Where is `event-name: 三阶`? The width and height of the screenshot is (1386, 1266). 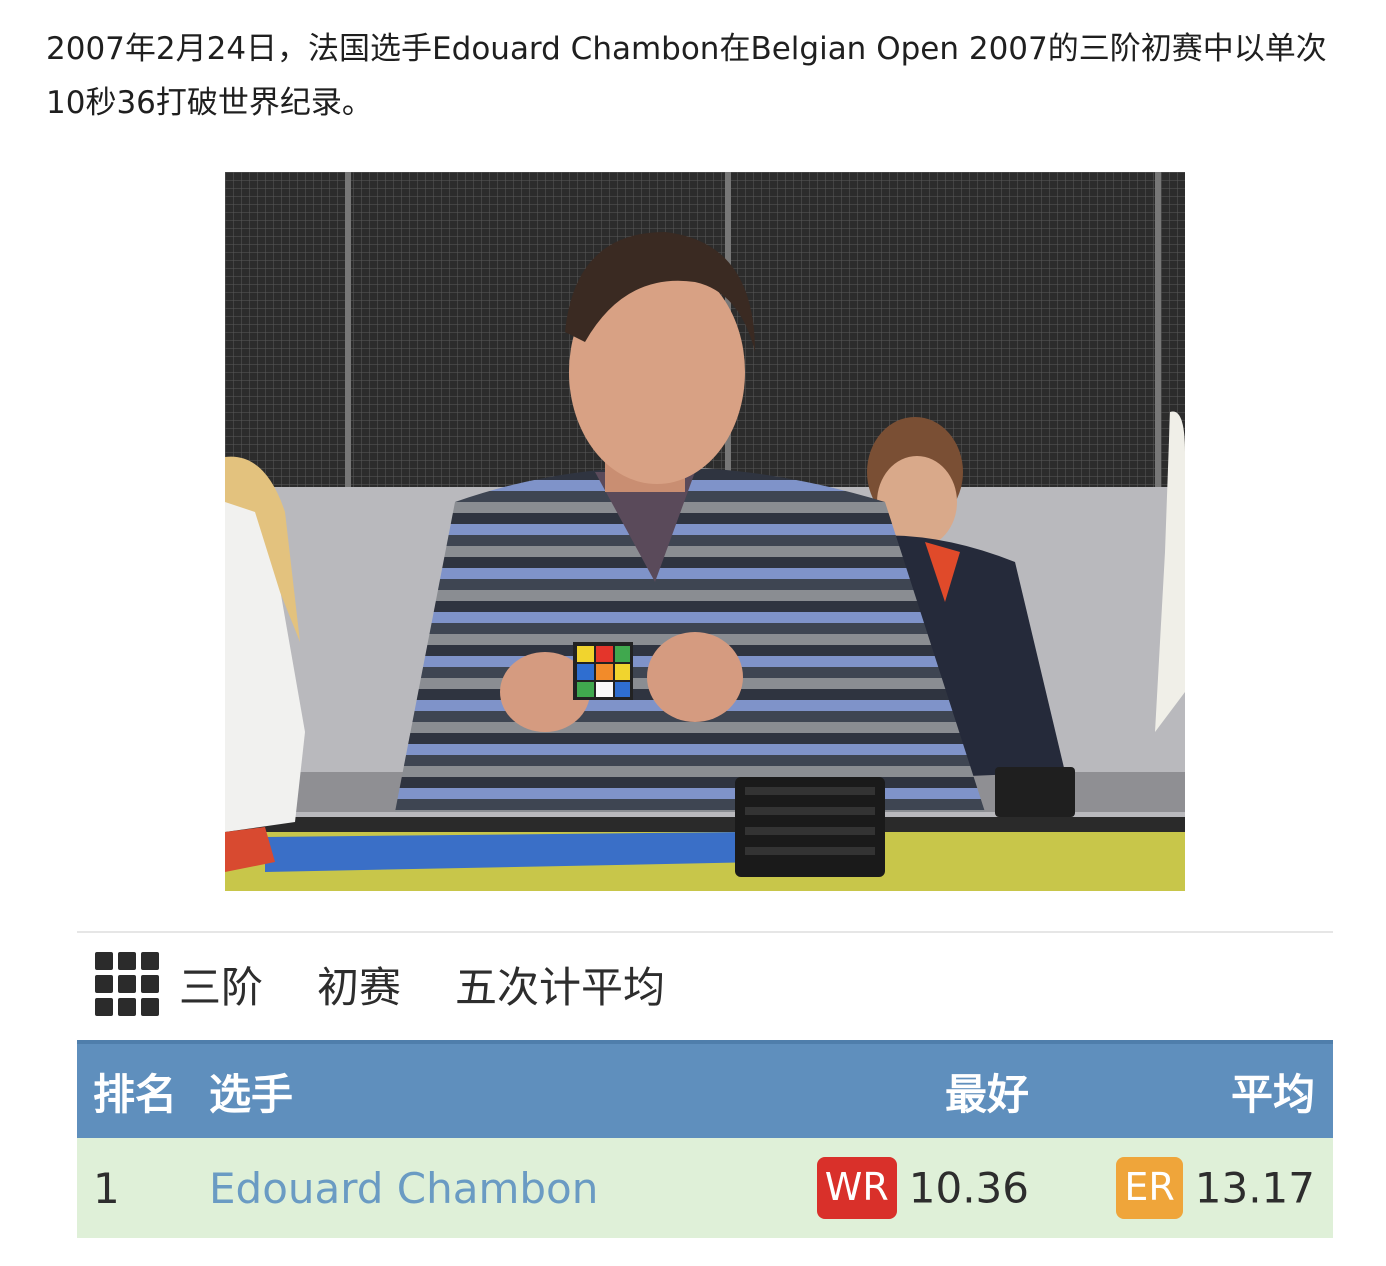
event-name: 三阶 is located at coordinates (221, 987).